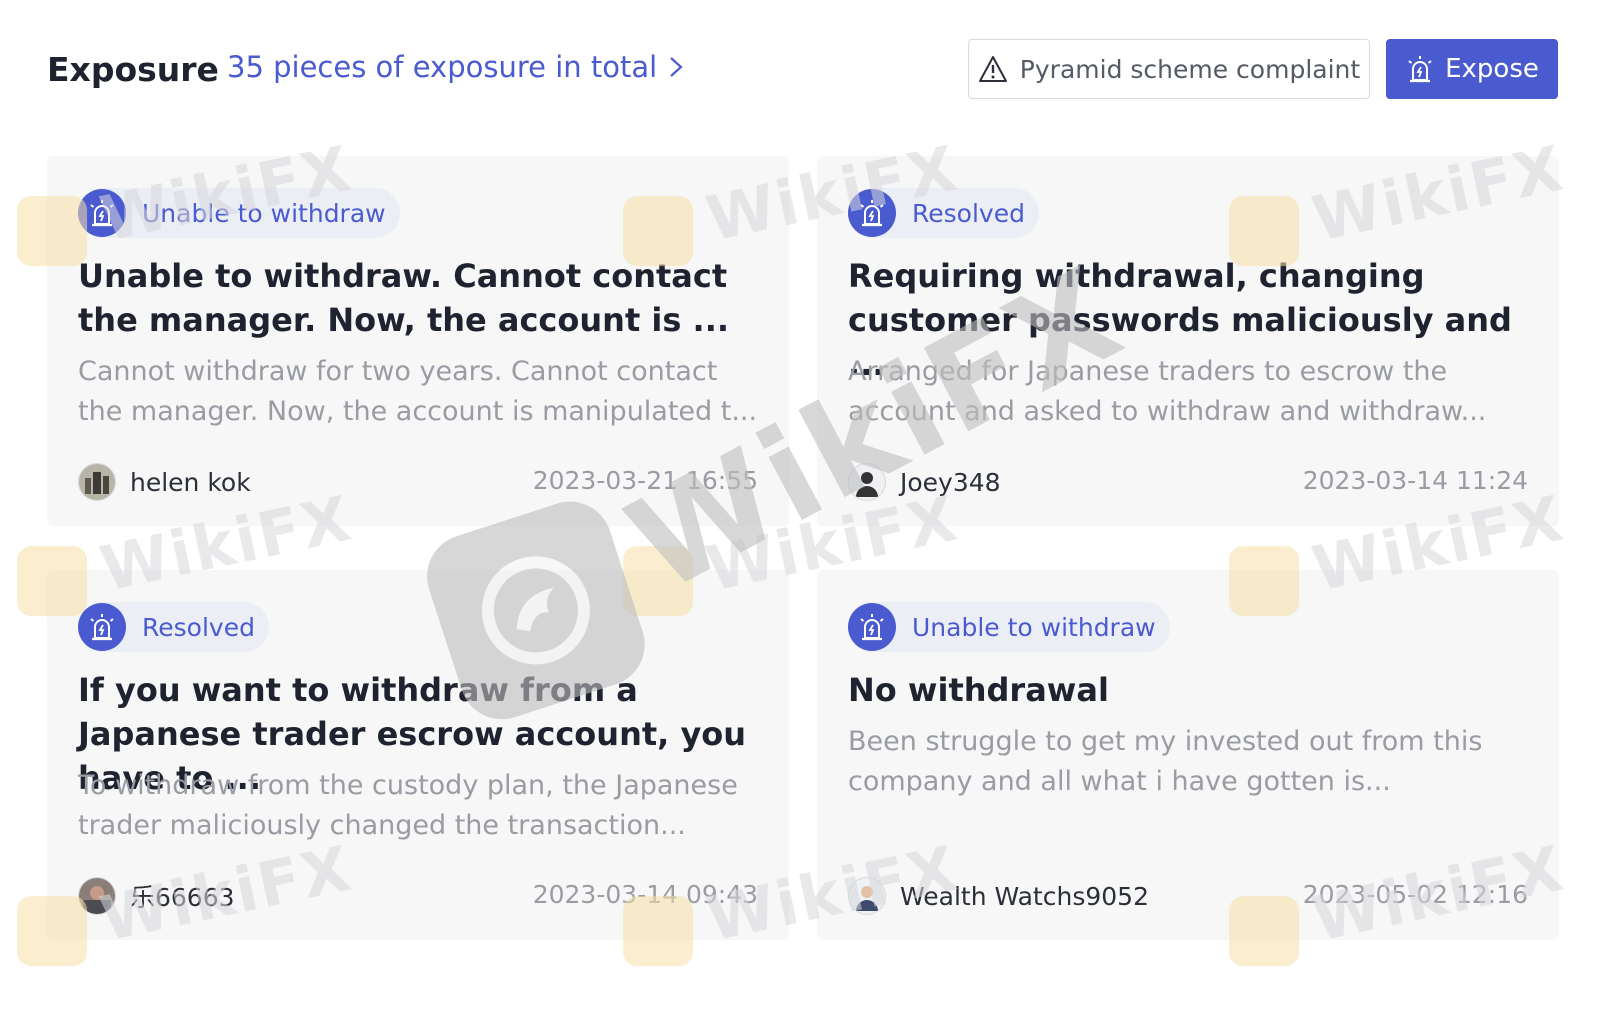 Image resolution: width=1598 pixels, height=1018 pixels. What do you see at coordinates (442, 67) in the screenshot?
I see `total-exposure-label: 35 pieces of exposure in total` at bounding box center [442, 67].